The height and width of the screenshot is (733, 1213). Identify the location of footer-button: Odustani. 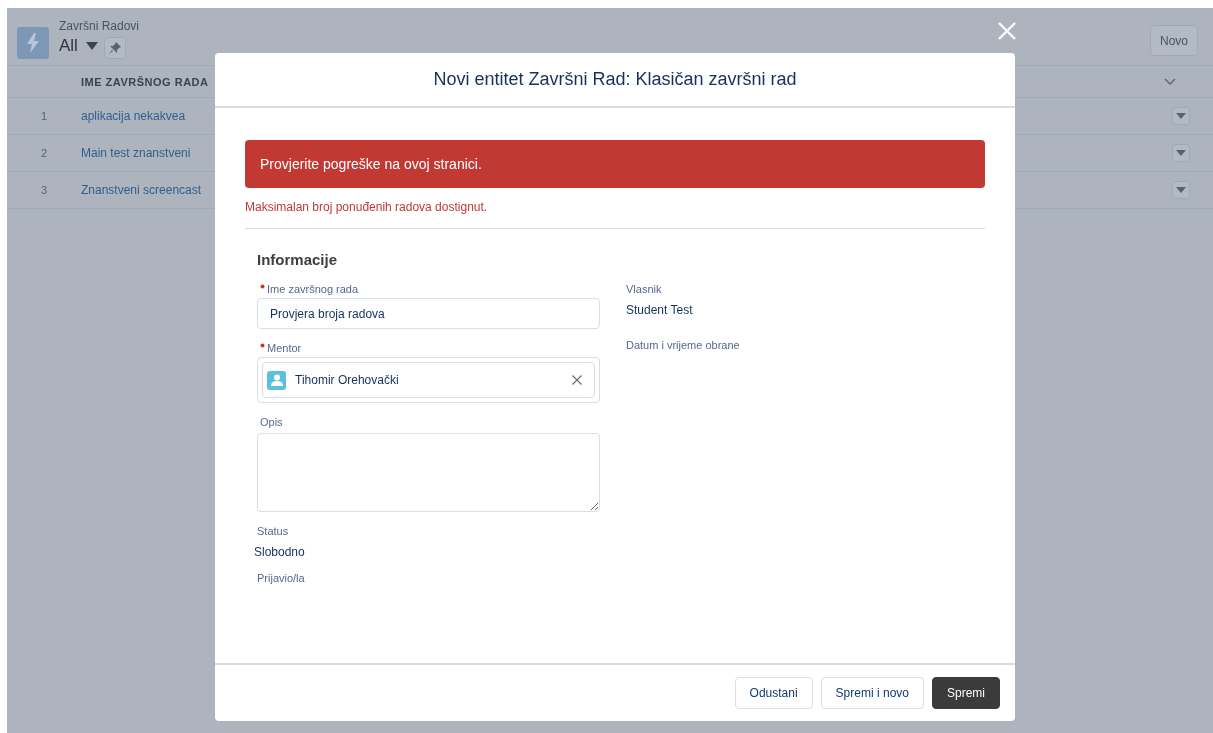
(773, 693).